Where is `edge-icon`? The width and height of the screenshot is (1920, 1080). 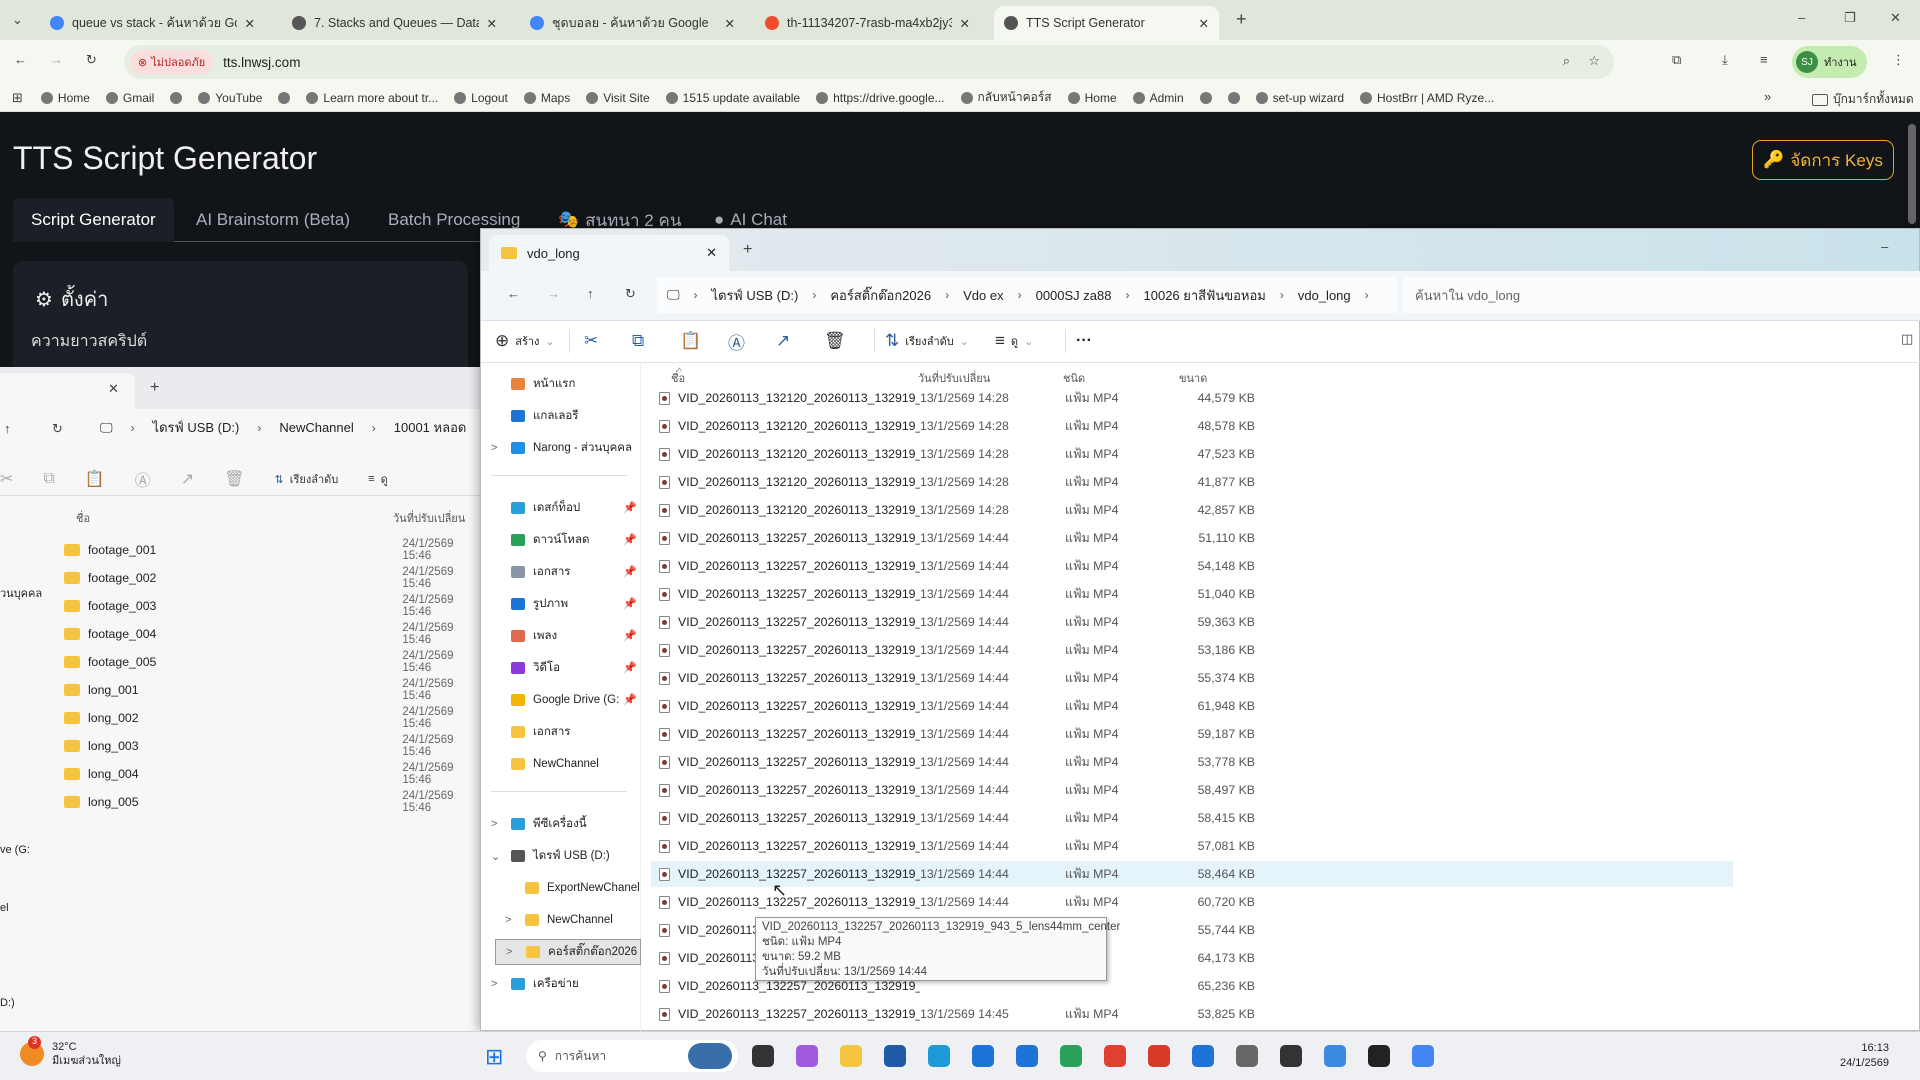 edge-icon is located at coordinates (939, 1056).